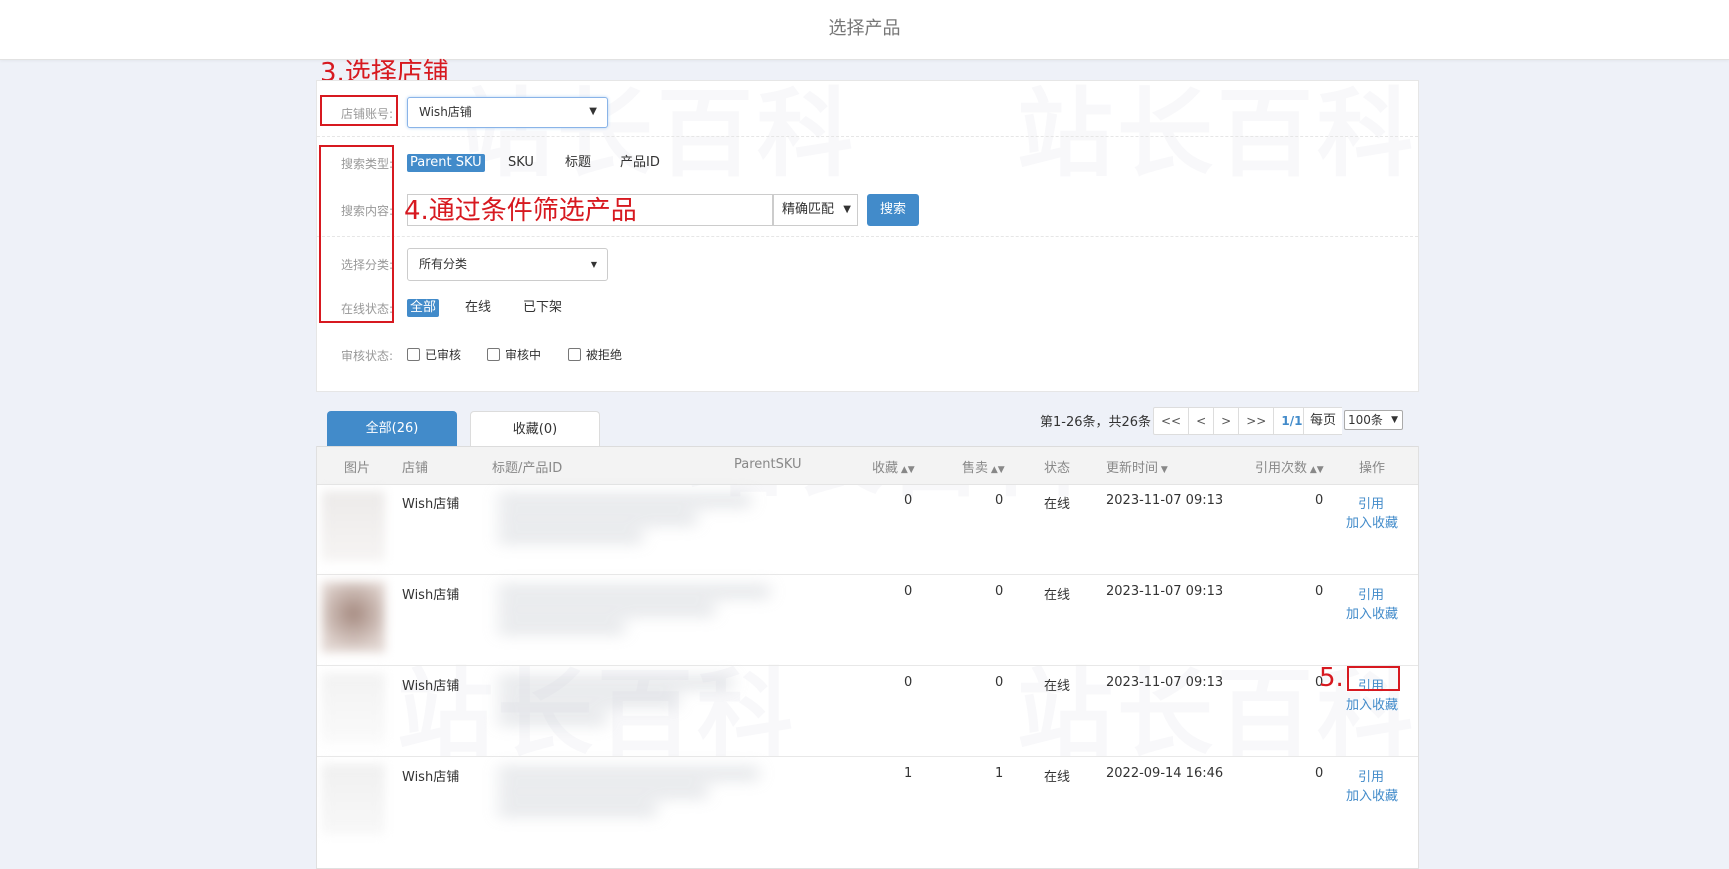 The height and width of the screenshot is (869, 1729). Describe the element at coordinates (1331, 678) in the screenshot. I see `annotation-step5: 5.` at that location.